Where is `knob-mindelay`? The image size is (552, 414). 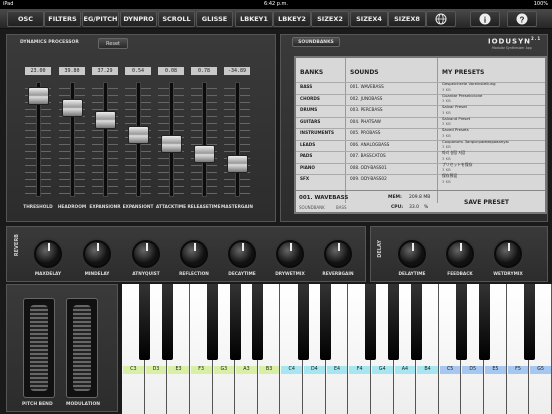 knob-mindelay is located at coordinates (97, 254).